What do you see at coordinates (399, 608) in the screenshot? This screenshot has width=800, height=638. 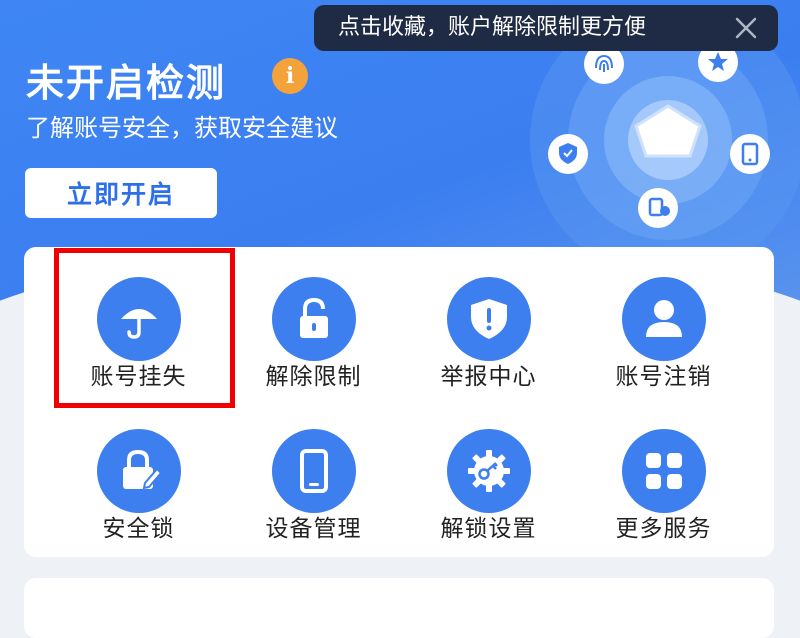 I see `secondary-panel` at bounding box center [399, 608].